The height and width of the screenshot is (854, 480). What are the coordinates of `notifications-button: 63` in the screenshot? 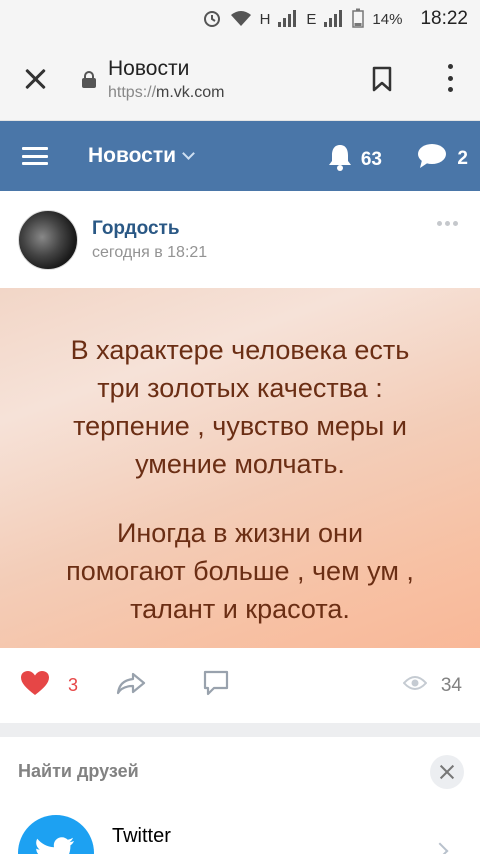 It's located at (354, 160).